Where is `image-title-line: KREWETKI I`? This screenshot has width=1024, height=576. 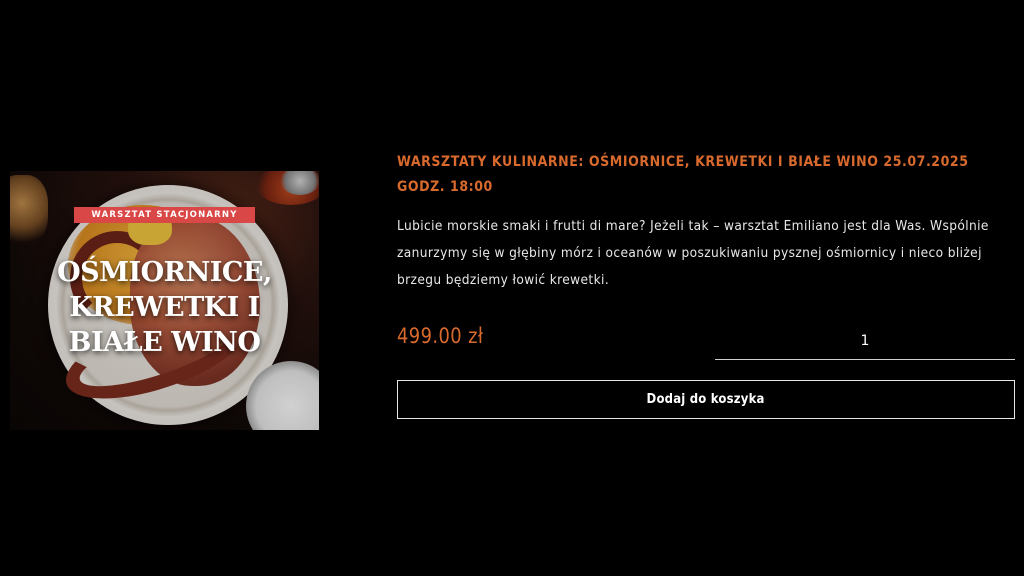 image-title-line: KREWETKI I is located at coordinates (164, 307).